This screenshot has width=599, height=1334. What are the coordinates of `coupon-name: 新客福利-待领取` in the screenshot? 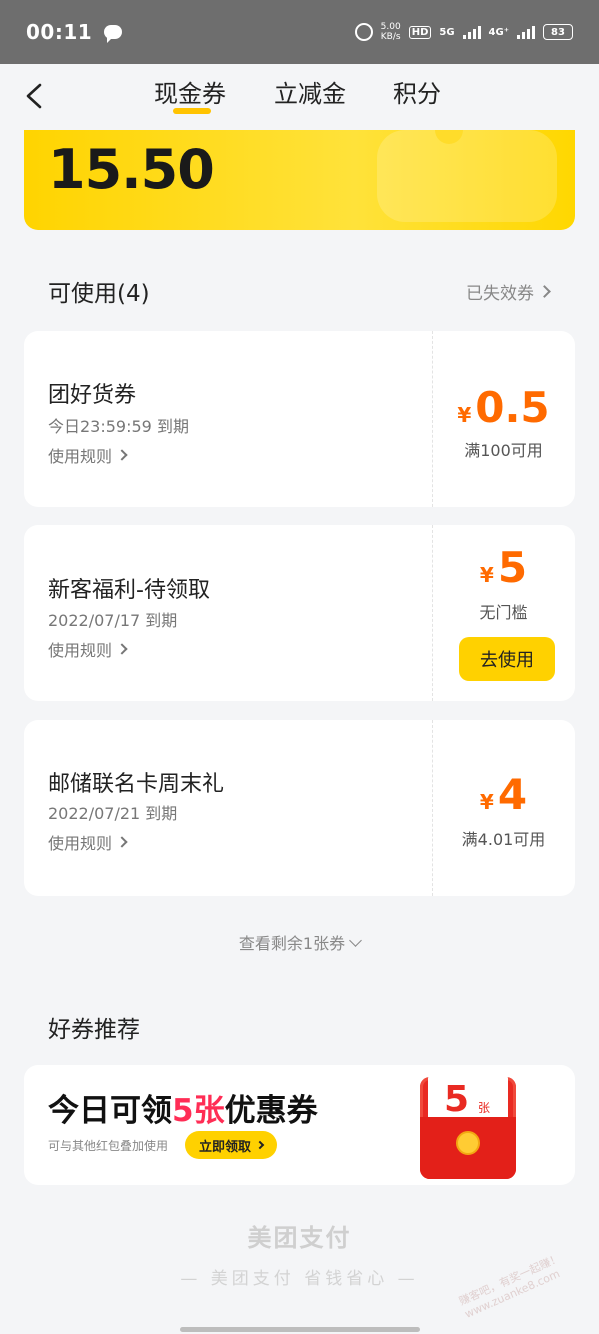 It's located at (129, 590).